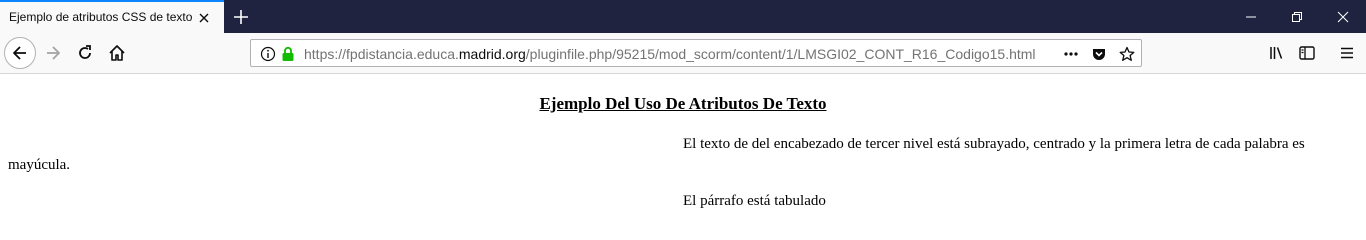 The height and width of the screenshot is (240, 1366). Describe the element at coordinates (1347, 53) in the screenshot. I see `hamburger-menu-icon` at that location.